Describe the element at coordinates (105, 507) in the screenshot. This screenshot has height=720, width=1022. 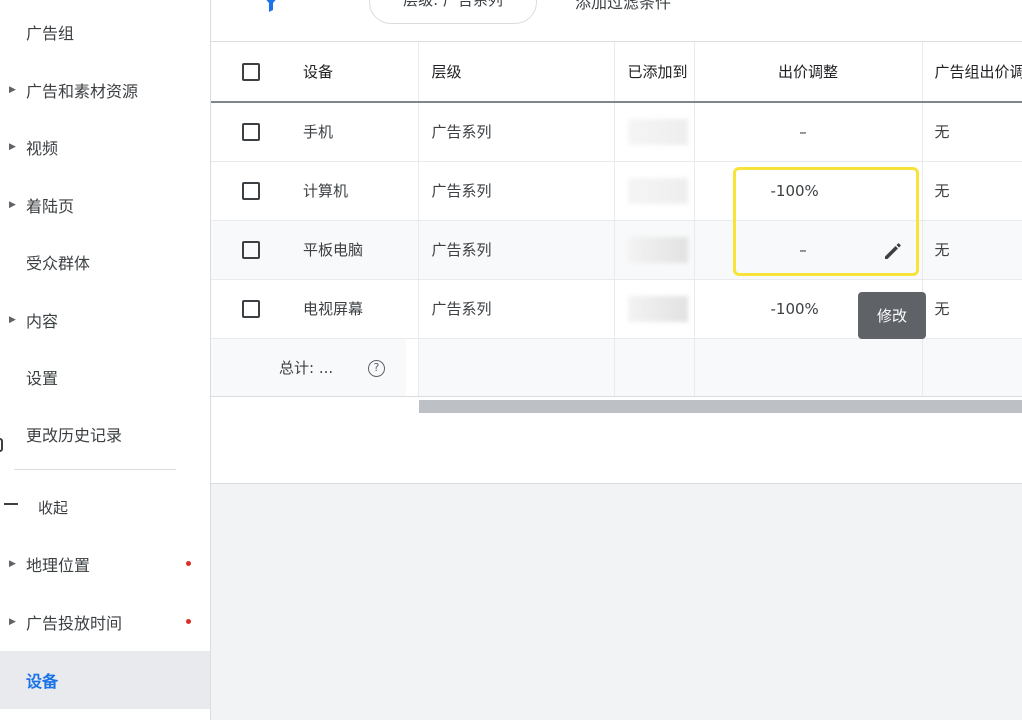
I see `collapse-button: 收起` at that location.